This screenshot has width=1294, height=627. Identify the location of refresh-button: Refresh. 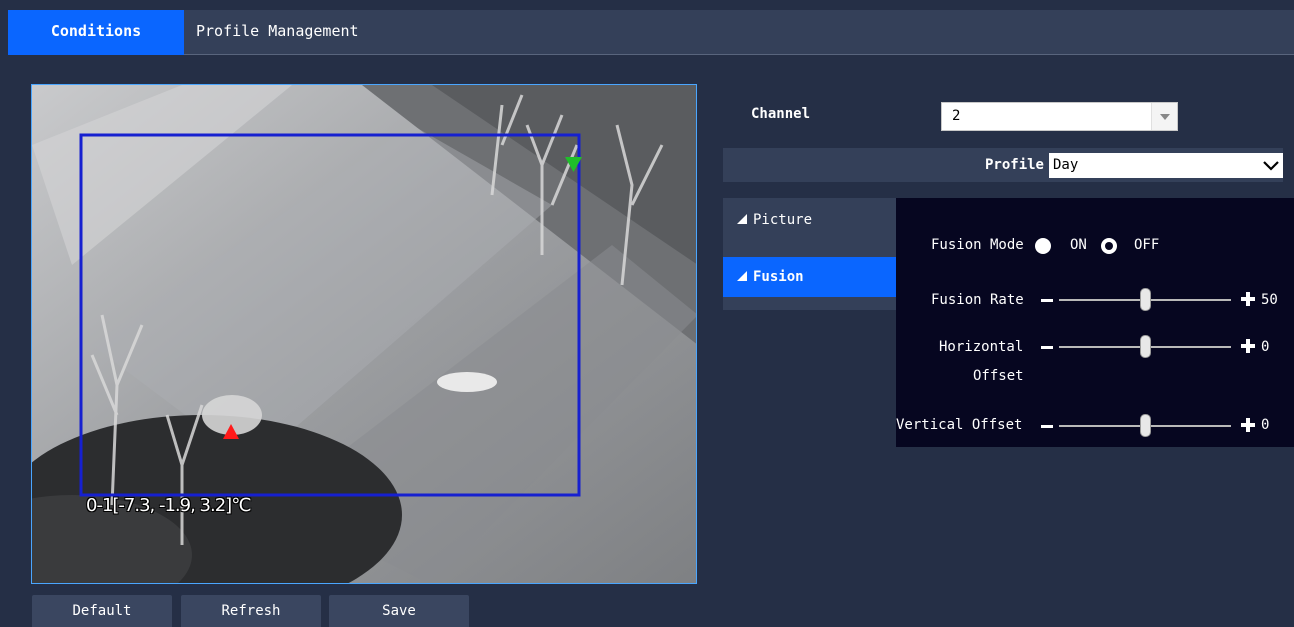
(251, 611).